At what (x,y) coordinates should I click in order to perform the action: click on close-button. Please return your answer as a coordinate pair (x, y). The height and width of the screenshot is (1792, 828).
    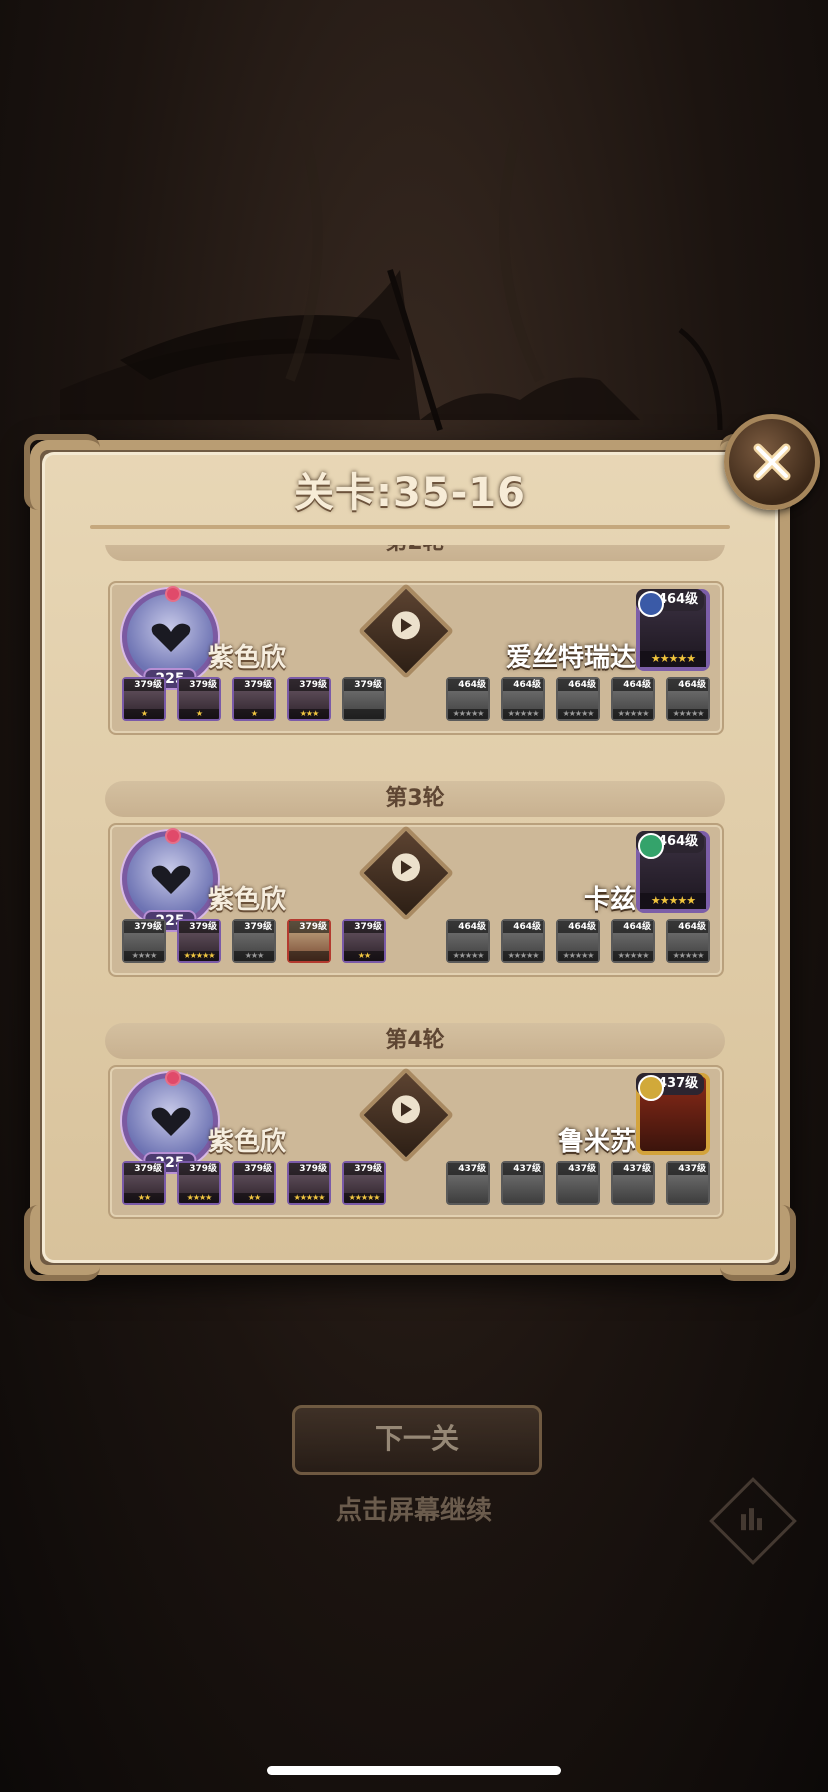
    Looking at the image, I should click on (772, 462).